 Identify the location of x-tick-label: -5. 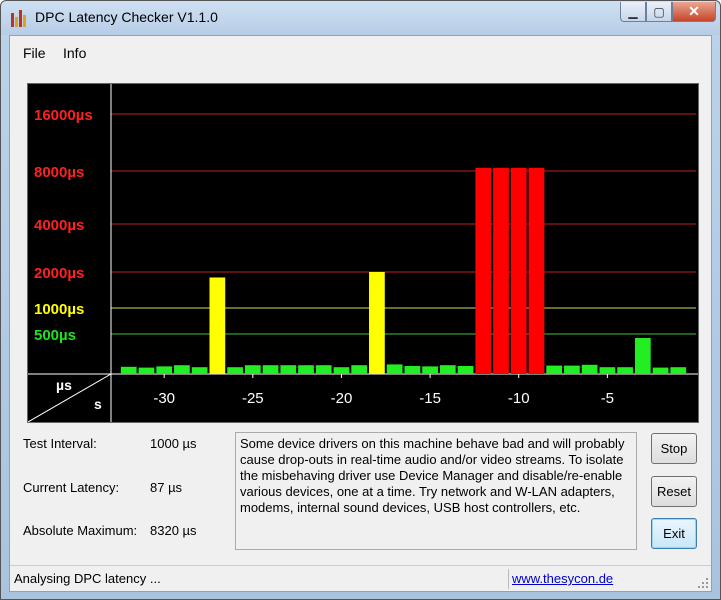
(607, 398).